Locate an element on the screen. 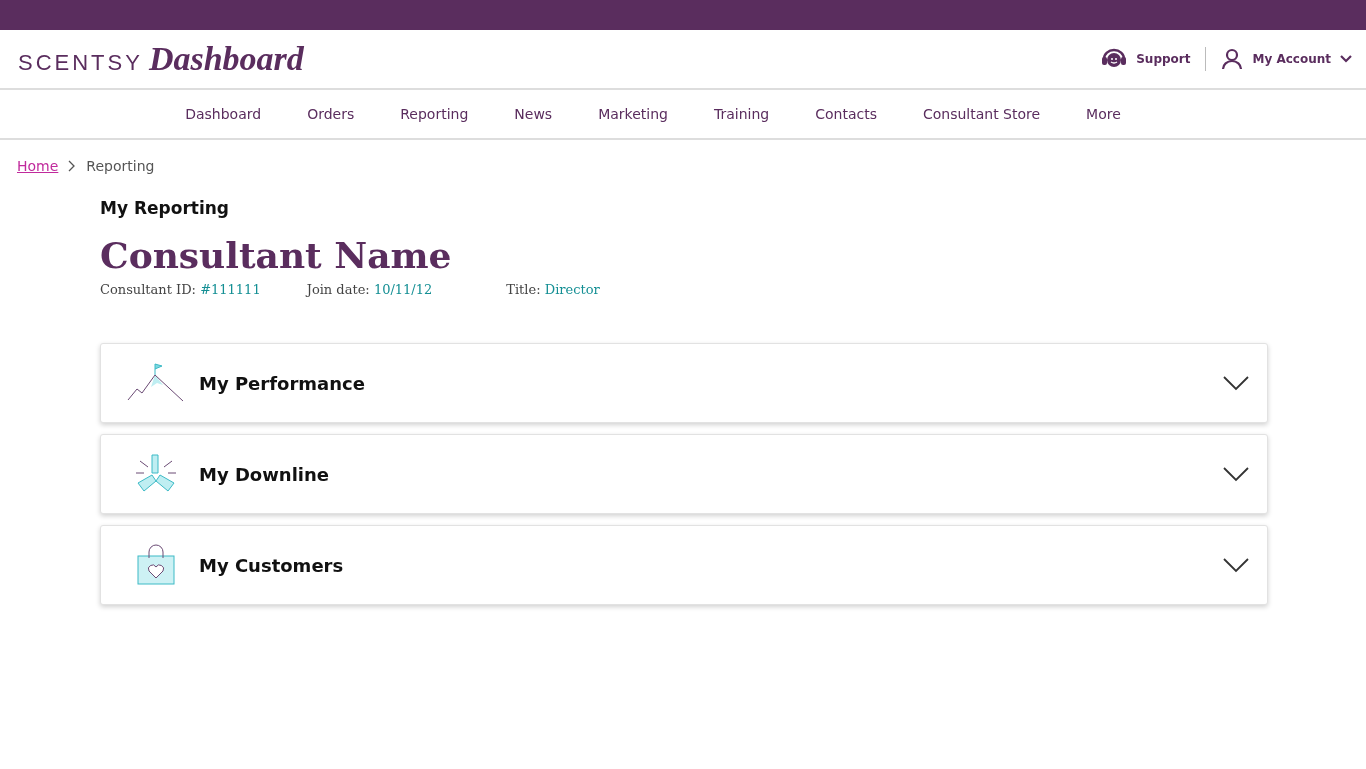 This screenshot has width=1366, height=769. nav-item: Marketing is located at coordinates (633, 114).